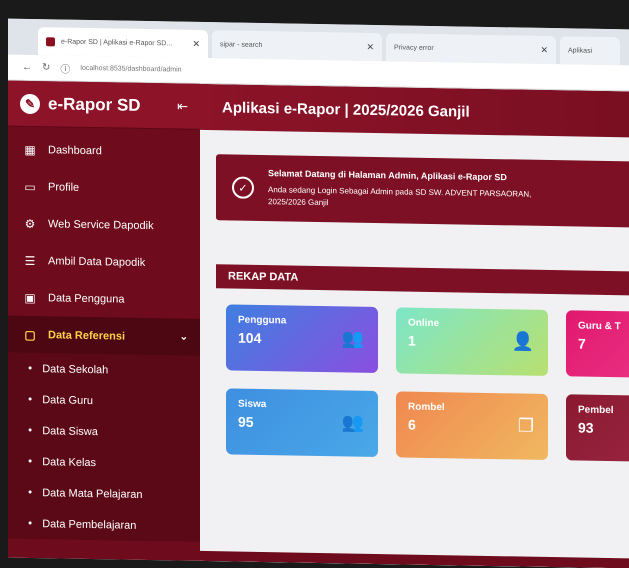  I want to click on stat-card-guru: Guru & T 7, so click(597, 344).